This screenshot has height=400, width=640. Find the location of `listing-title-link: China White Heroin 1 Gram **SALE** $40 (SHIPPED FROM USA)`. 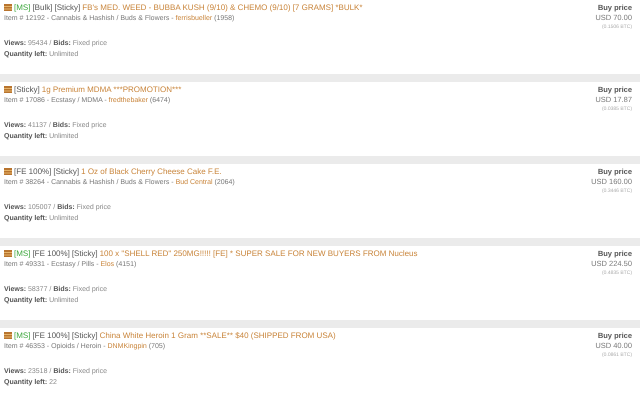

listing-title-link: China White Heroin 1 Gram **SALE** $40 (SHIPPED FROM USA) is located at coordinates (218, 335).